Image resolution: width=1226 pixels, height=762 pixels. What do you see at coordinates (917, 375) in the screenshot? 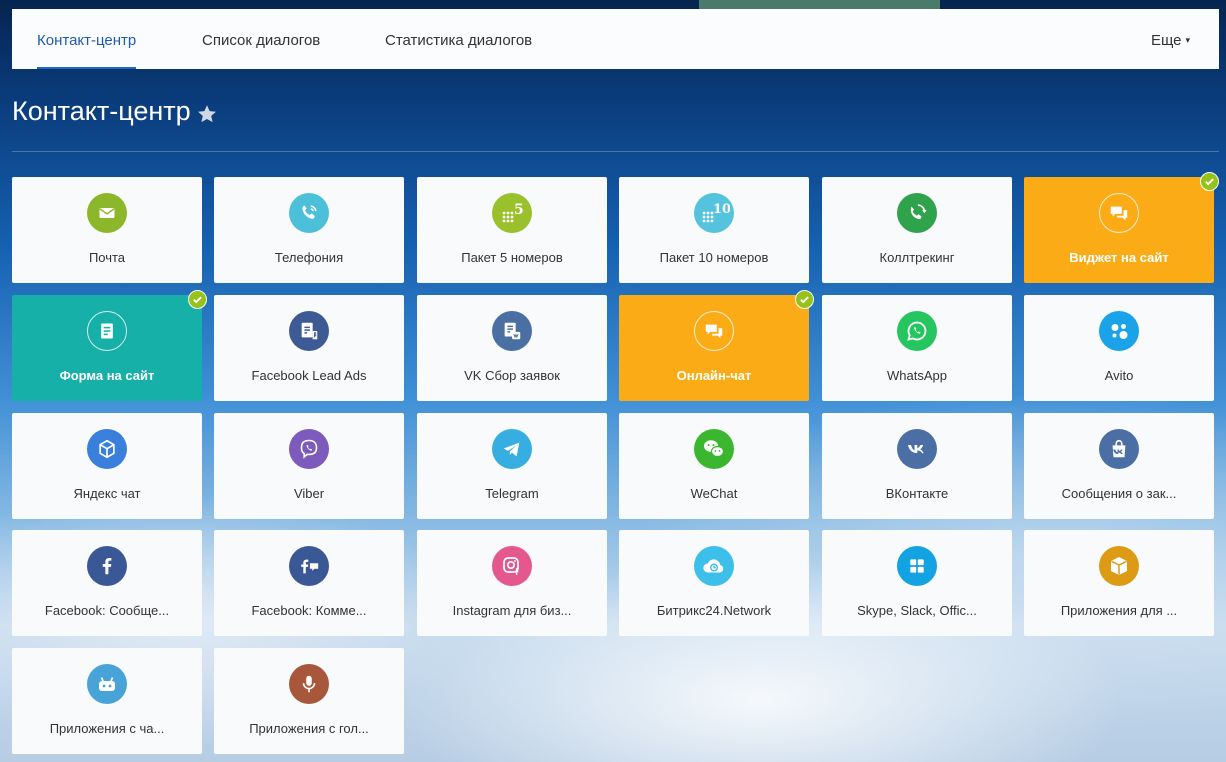
I see `tile-label: WhatsApp` at bounding box center [917, 375].